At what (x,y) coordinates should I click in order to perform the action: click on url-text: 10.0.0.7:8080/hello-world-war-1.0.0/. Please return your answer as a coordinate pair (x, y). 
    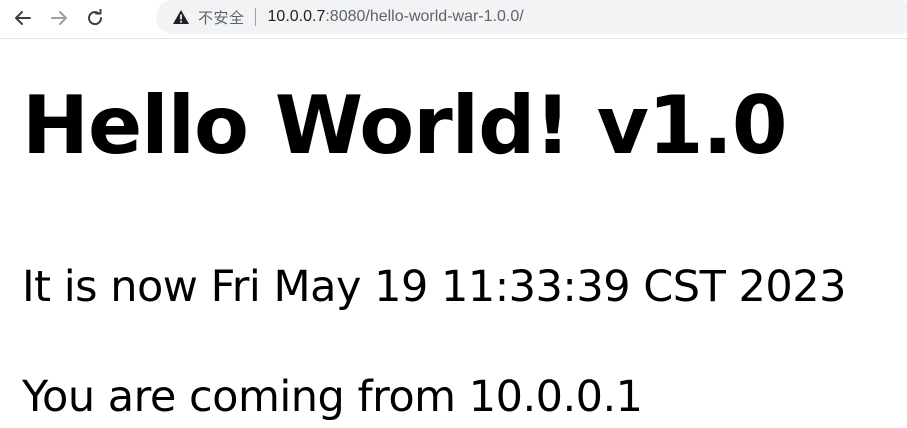
    Looking at the image, I should click on (396, 17).